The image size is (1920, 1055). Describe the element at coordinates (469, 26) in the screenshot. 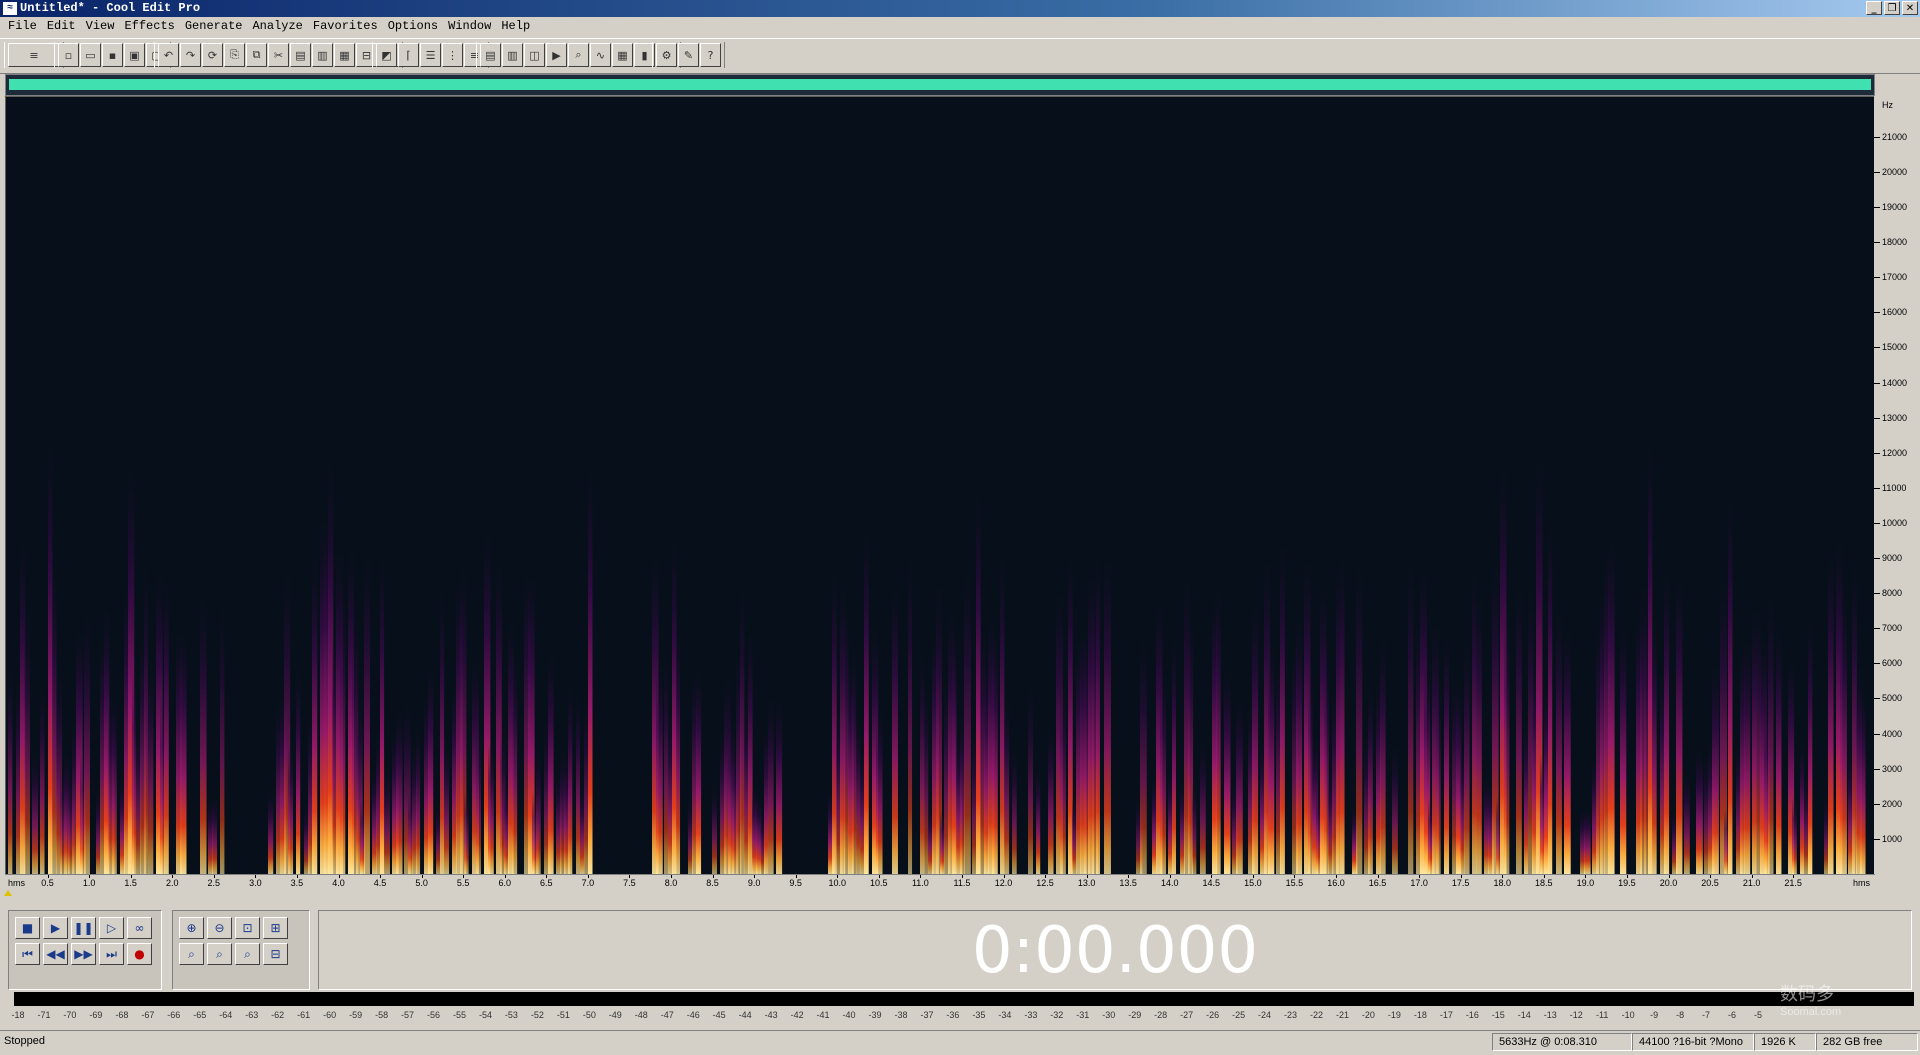

I see `menu-window: Window` at that location.